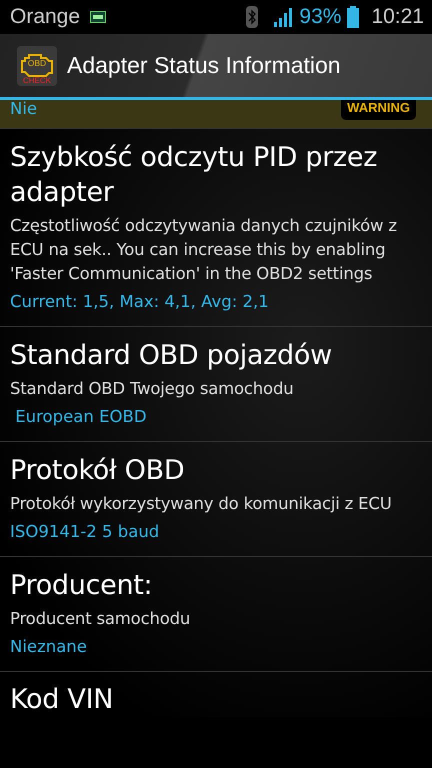 This screenshot has width=432, height=768. I want to click on setting-value: Nie, so click(24, 109).